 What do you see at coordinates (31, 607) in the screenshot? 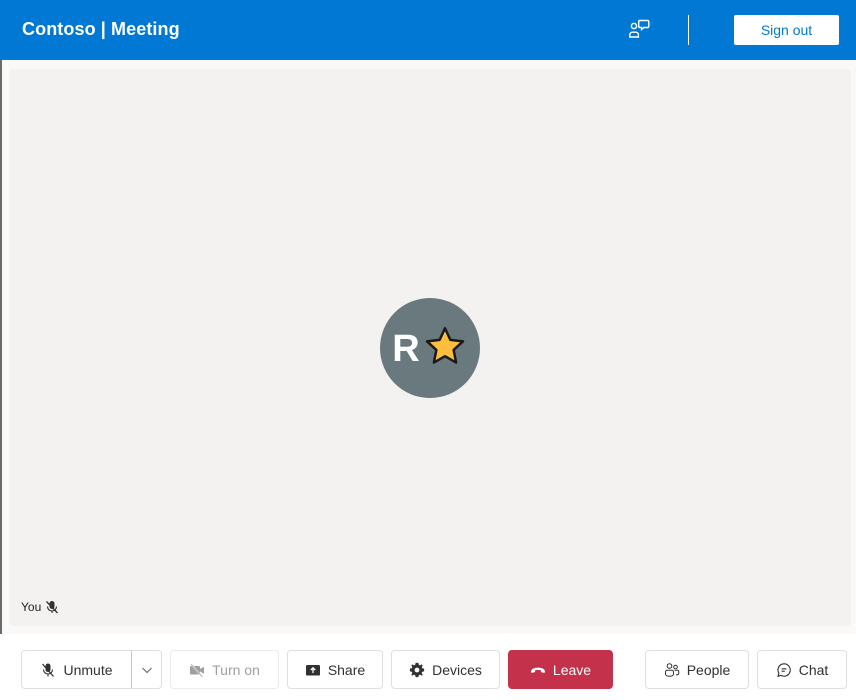
I see `self-name: You` at bounding box center [31, 607].